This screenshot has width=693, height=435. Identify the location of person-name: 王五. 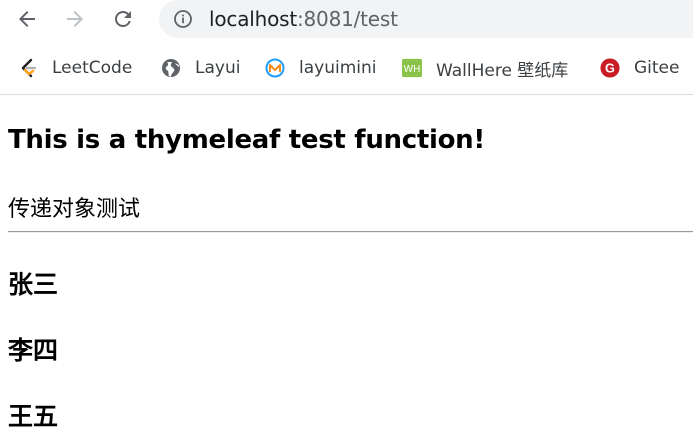
(33, 416).